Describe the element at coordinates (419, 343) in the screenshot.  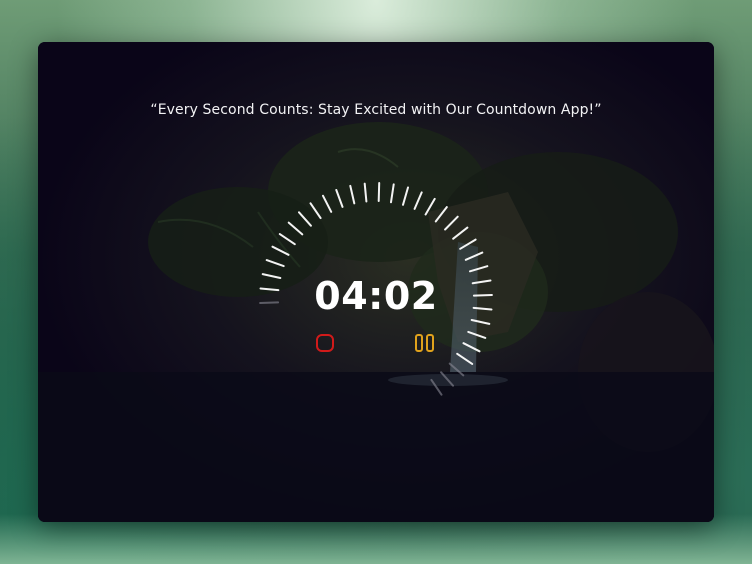
I see `pause-icon-bar-left` at that location.